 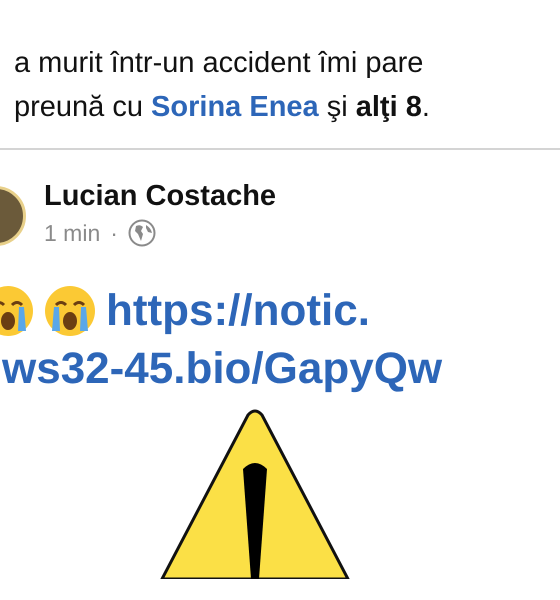 I want to click on warning-sign-icon, so click(x=255, y=494).